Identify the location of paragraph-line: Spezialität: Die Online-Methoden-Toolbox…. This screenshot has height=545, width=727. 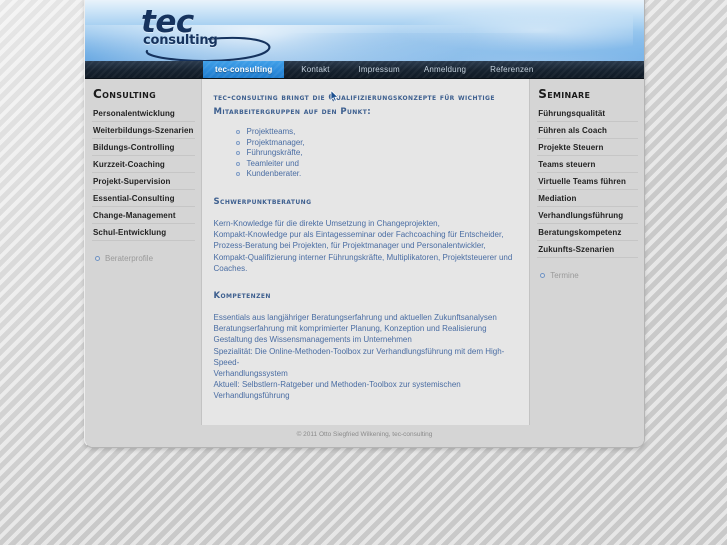
(359, 356).